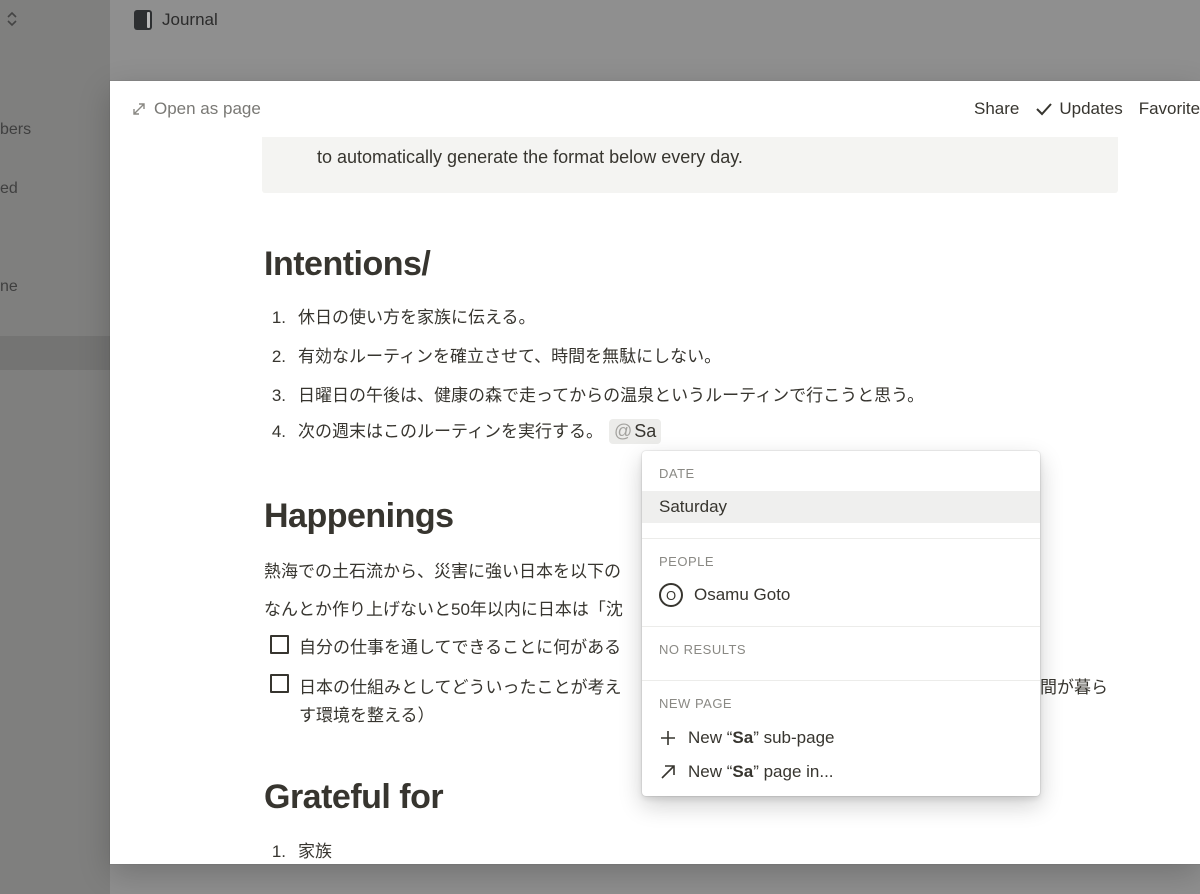  Describe the element at coordinates (12, 19) in the screenshot. I see `chevron-up-down-icon` at that location.